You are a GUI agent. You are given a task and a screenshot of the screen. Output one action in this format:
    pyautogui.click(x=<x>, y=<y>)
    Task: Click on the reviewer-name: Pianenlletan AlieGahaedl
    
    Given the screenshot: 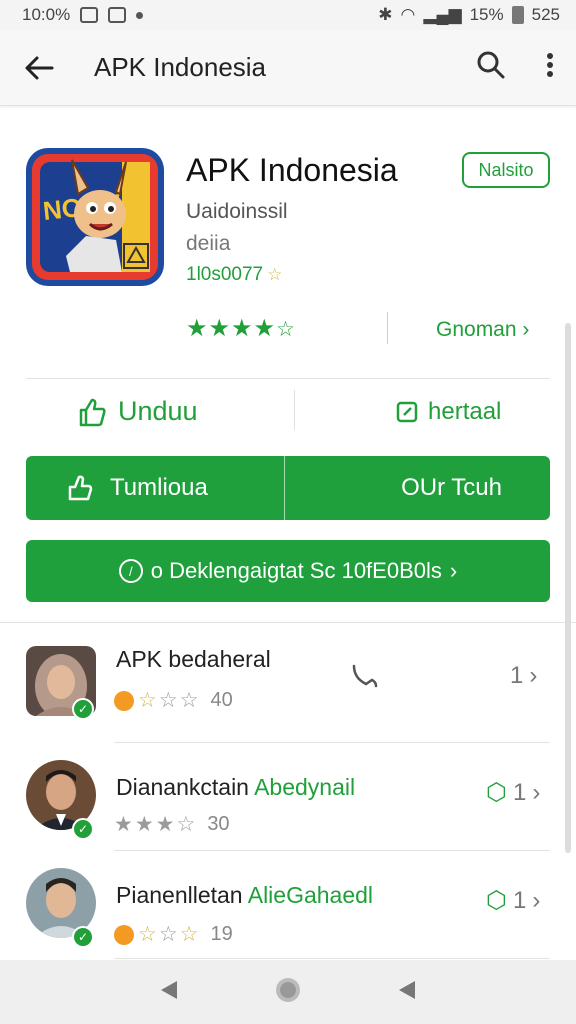 What is the action you would take?
    pyautogui.click(x=244, y=895)
    